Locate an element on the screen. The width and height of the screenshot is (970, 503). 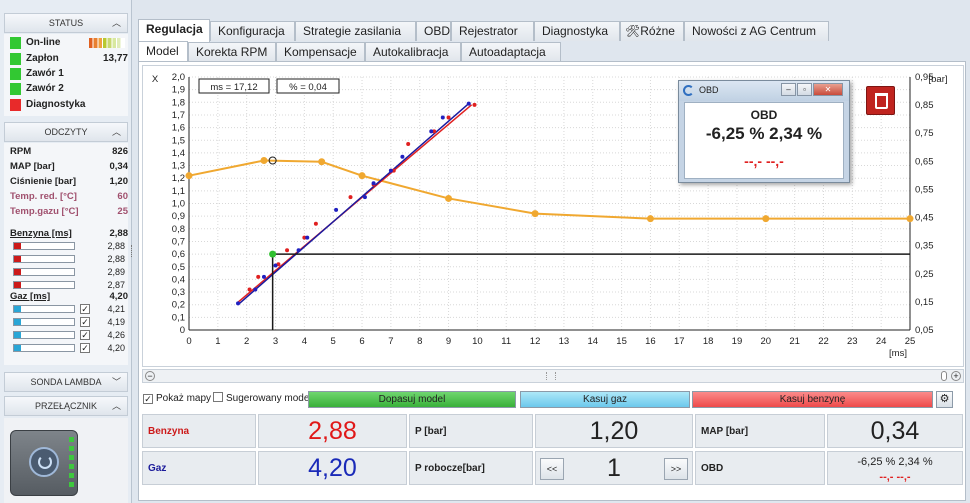
status-label: Zapłon is located at coordinates (42, 58).